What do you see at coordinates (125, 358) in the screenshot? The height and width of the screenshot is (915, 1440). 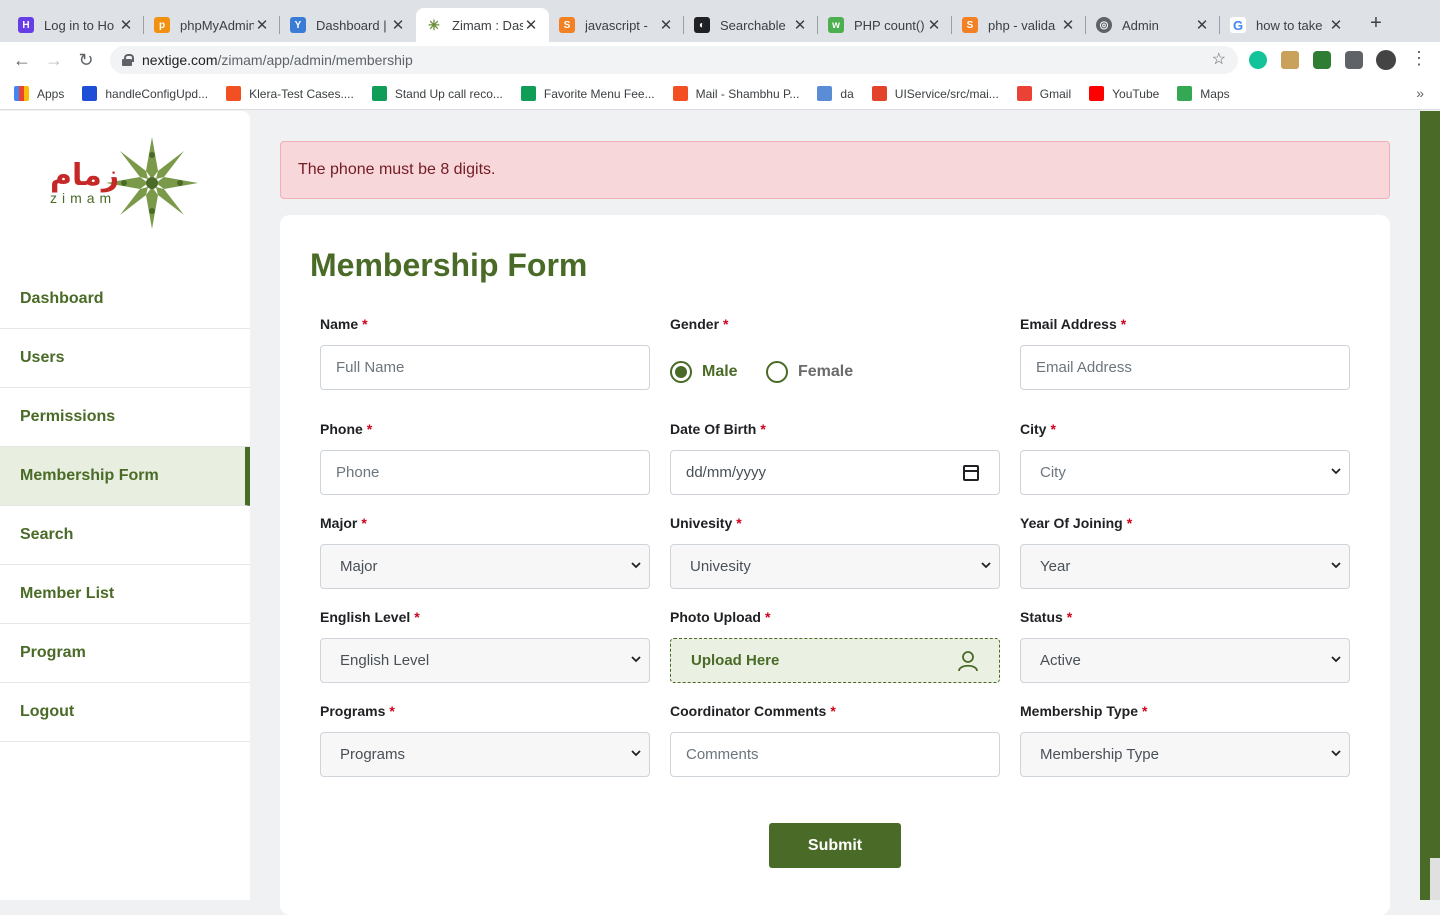 I see `sidebar-item-users: Users` at bounding box center [125, 358].